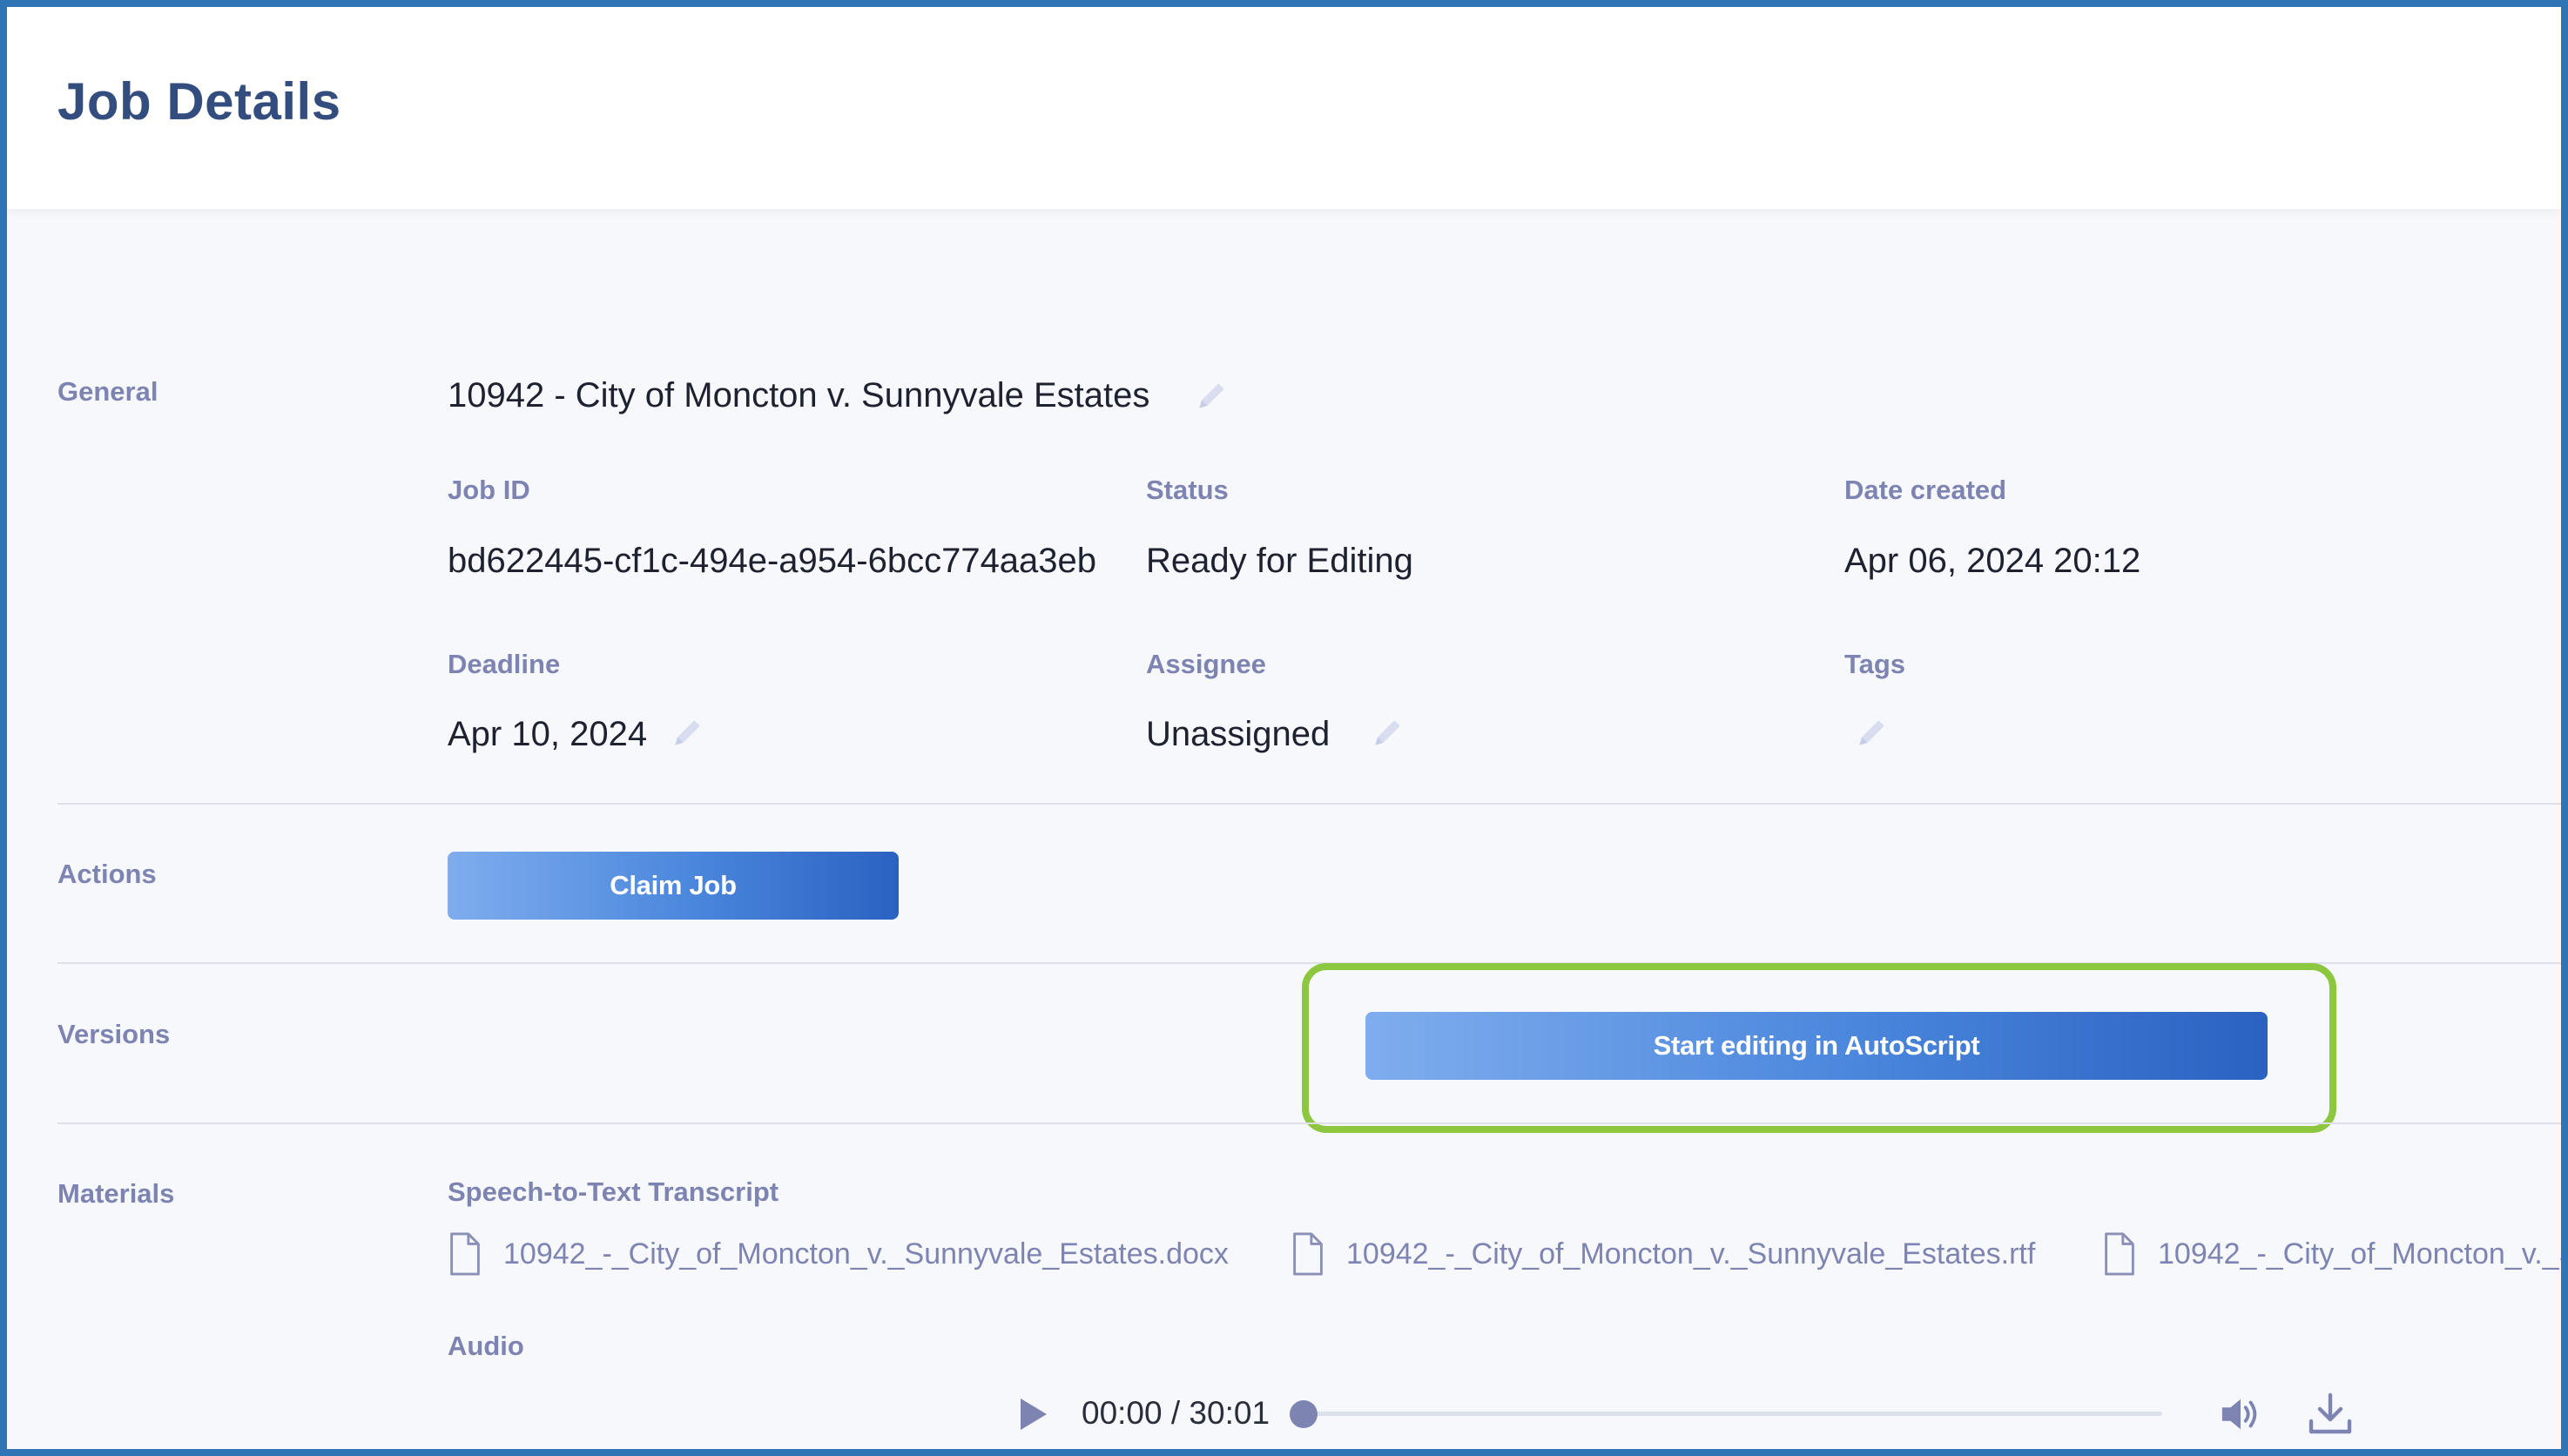 This screenshot has width=2568, height=1456. Describe the element at coordinates (1992, 561) in the screenshot. I see `date-created-value: Apr 06, 2024 20:12` at that location.